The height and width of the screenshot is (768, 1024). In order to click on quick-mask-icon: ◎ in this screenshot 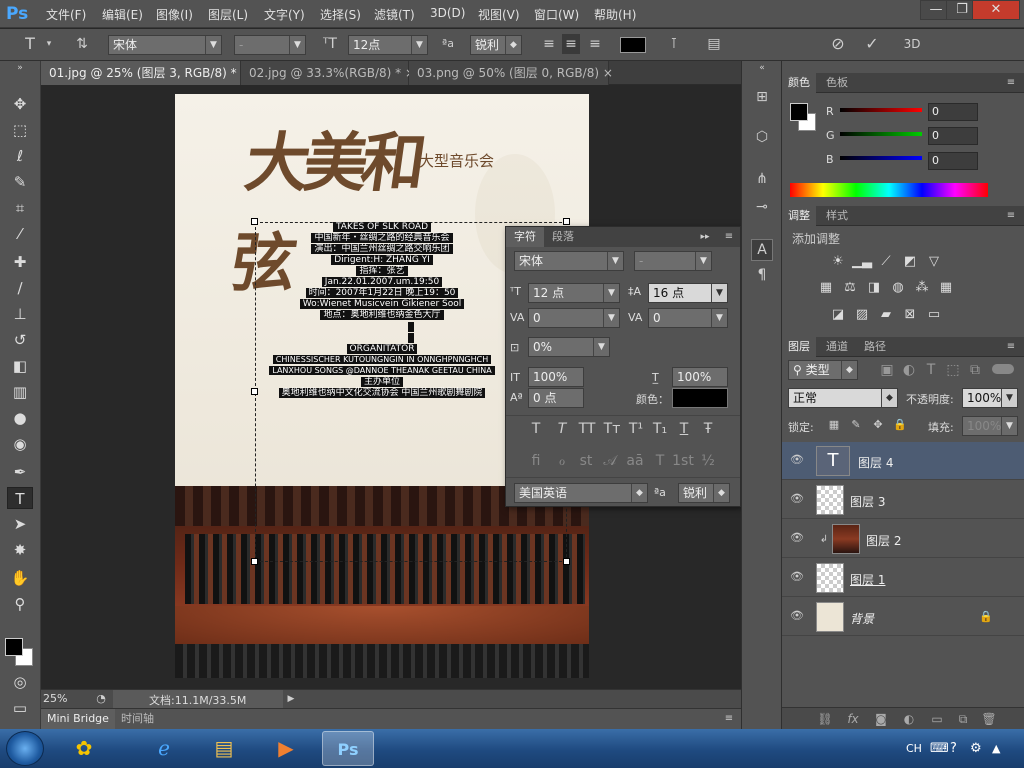, I will do `click(20, 682)`.